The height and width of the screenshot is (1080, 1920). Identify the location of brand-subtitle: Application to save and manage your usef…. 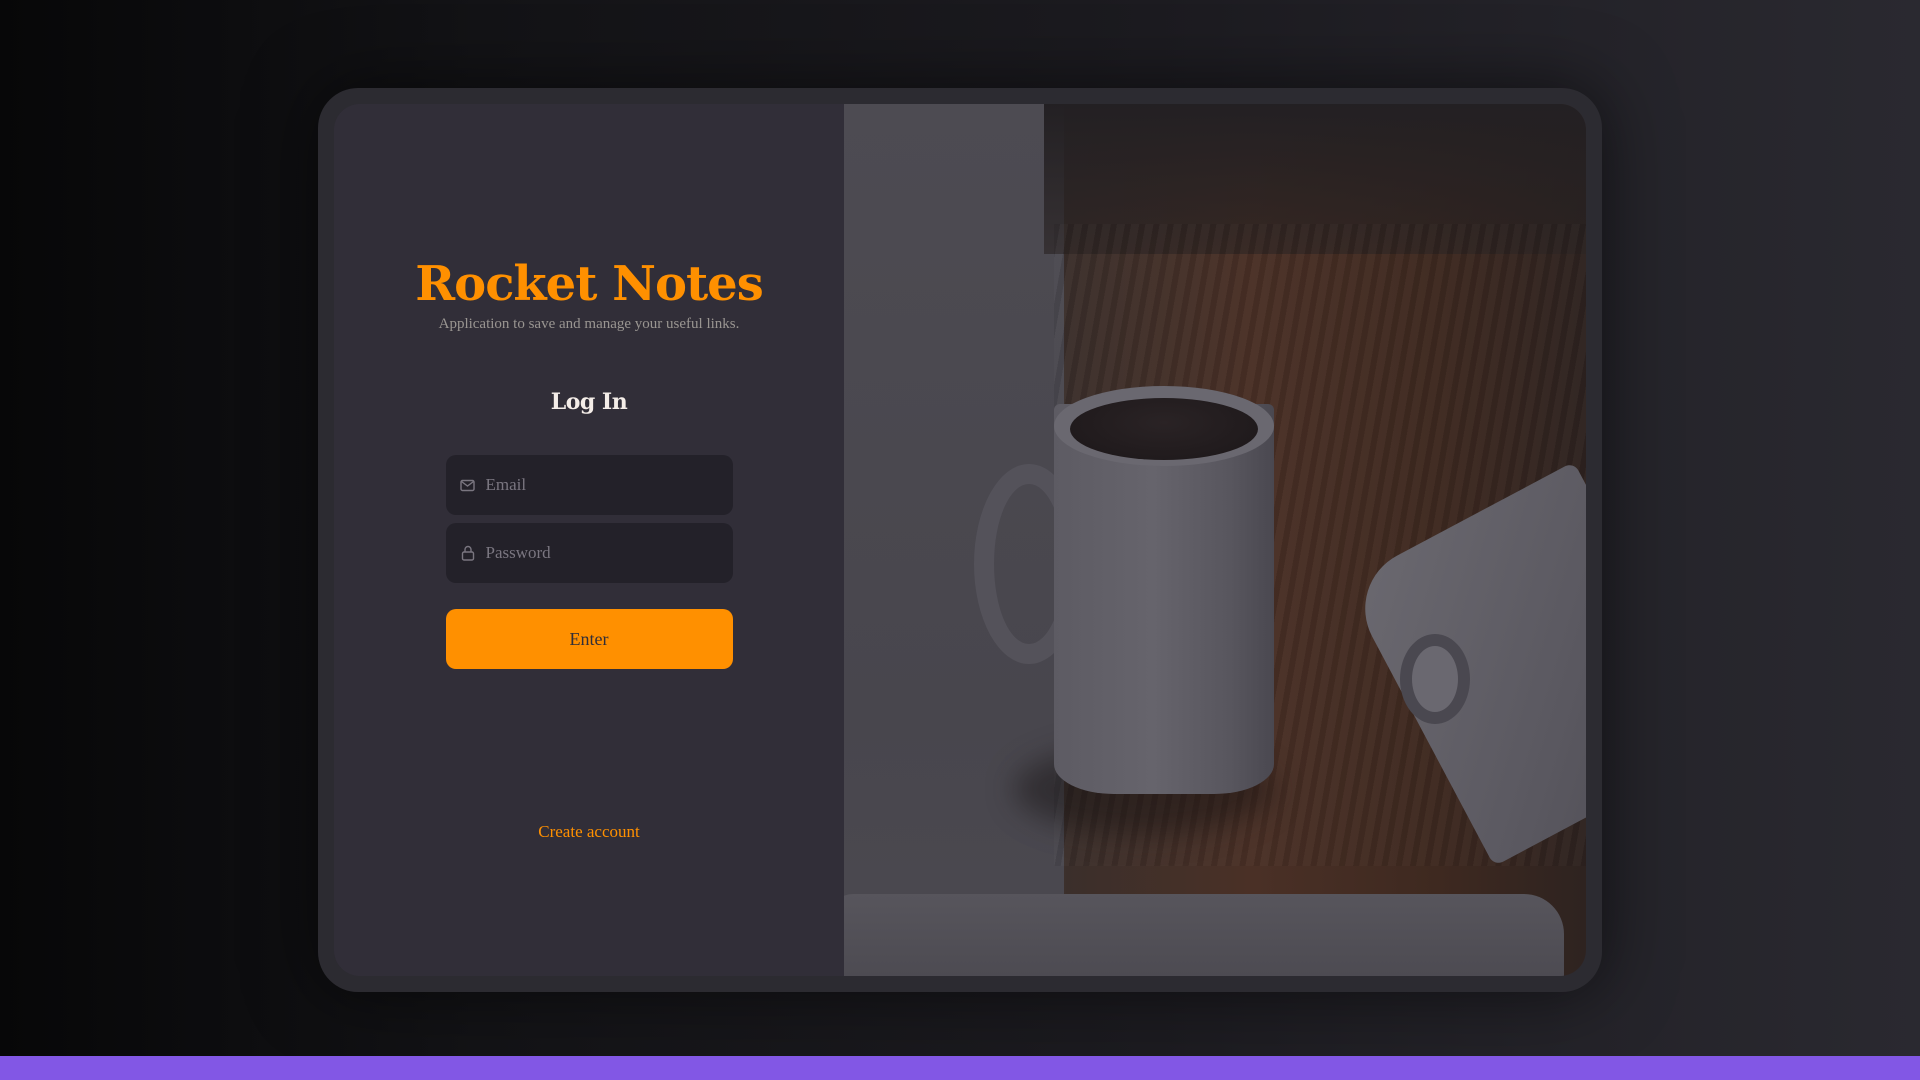
(589, 324).